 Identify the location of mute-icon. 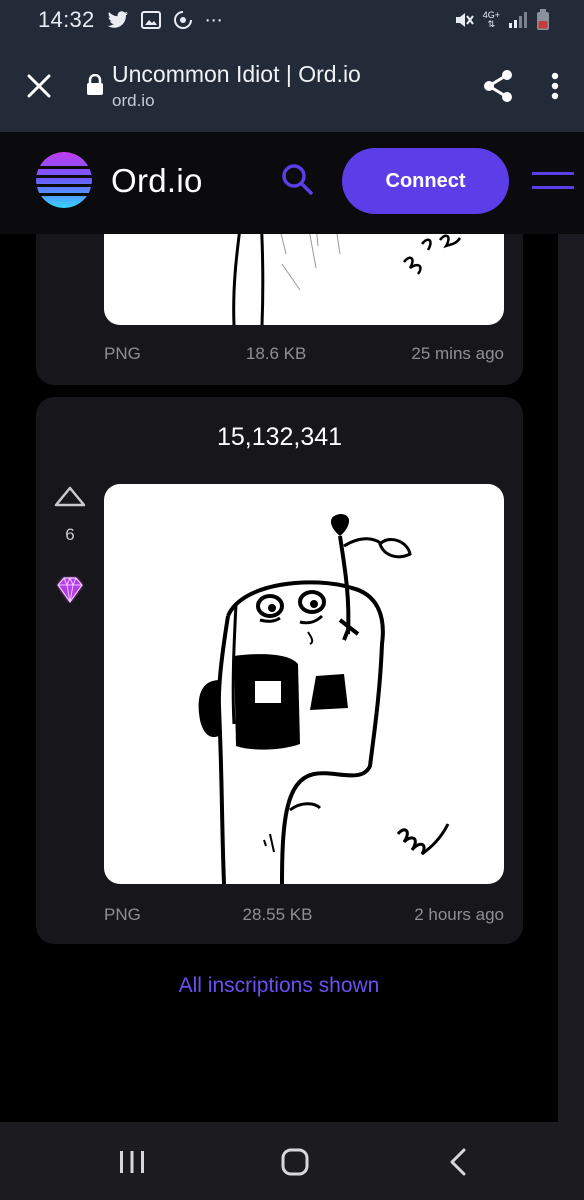
(464, 20).